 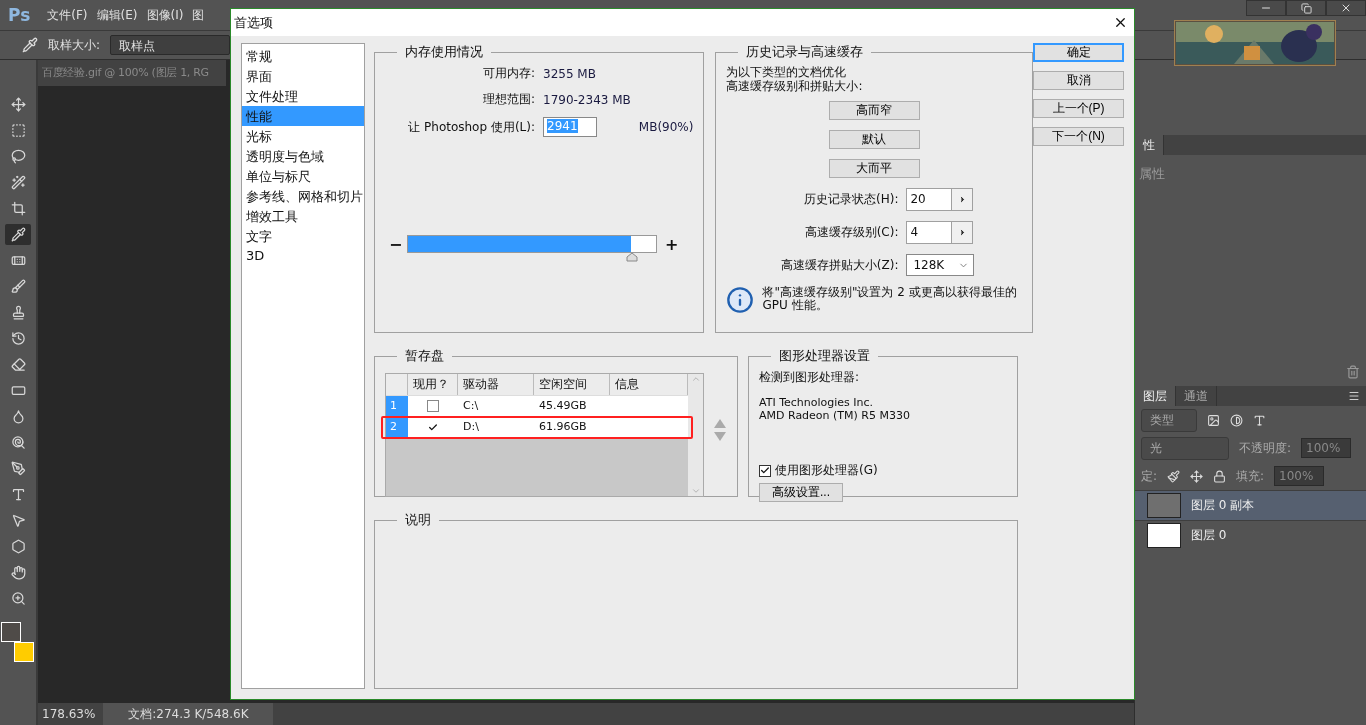 What do you see at coordinates (835, 415) in the screenshot?
I see `gpu-name: AMD Radeon (TM) R5 M330` at bounding box center [835, 415].